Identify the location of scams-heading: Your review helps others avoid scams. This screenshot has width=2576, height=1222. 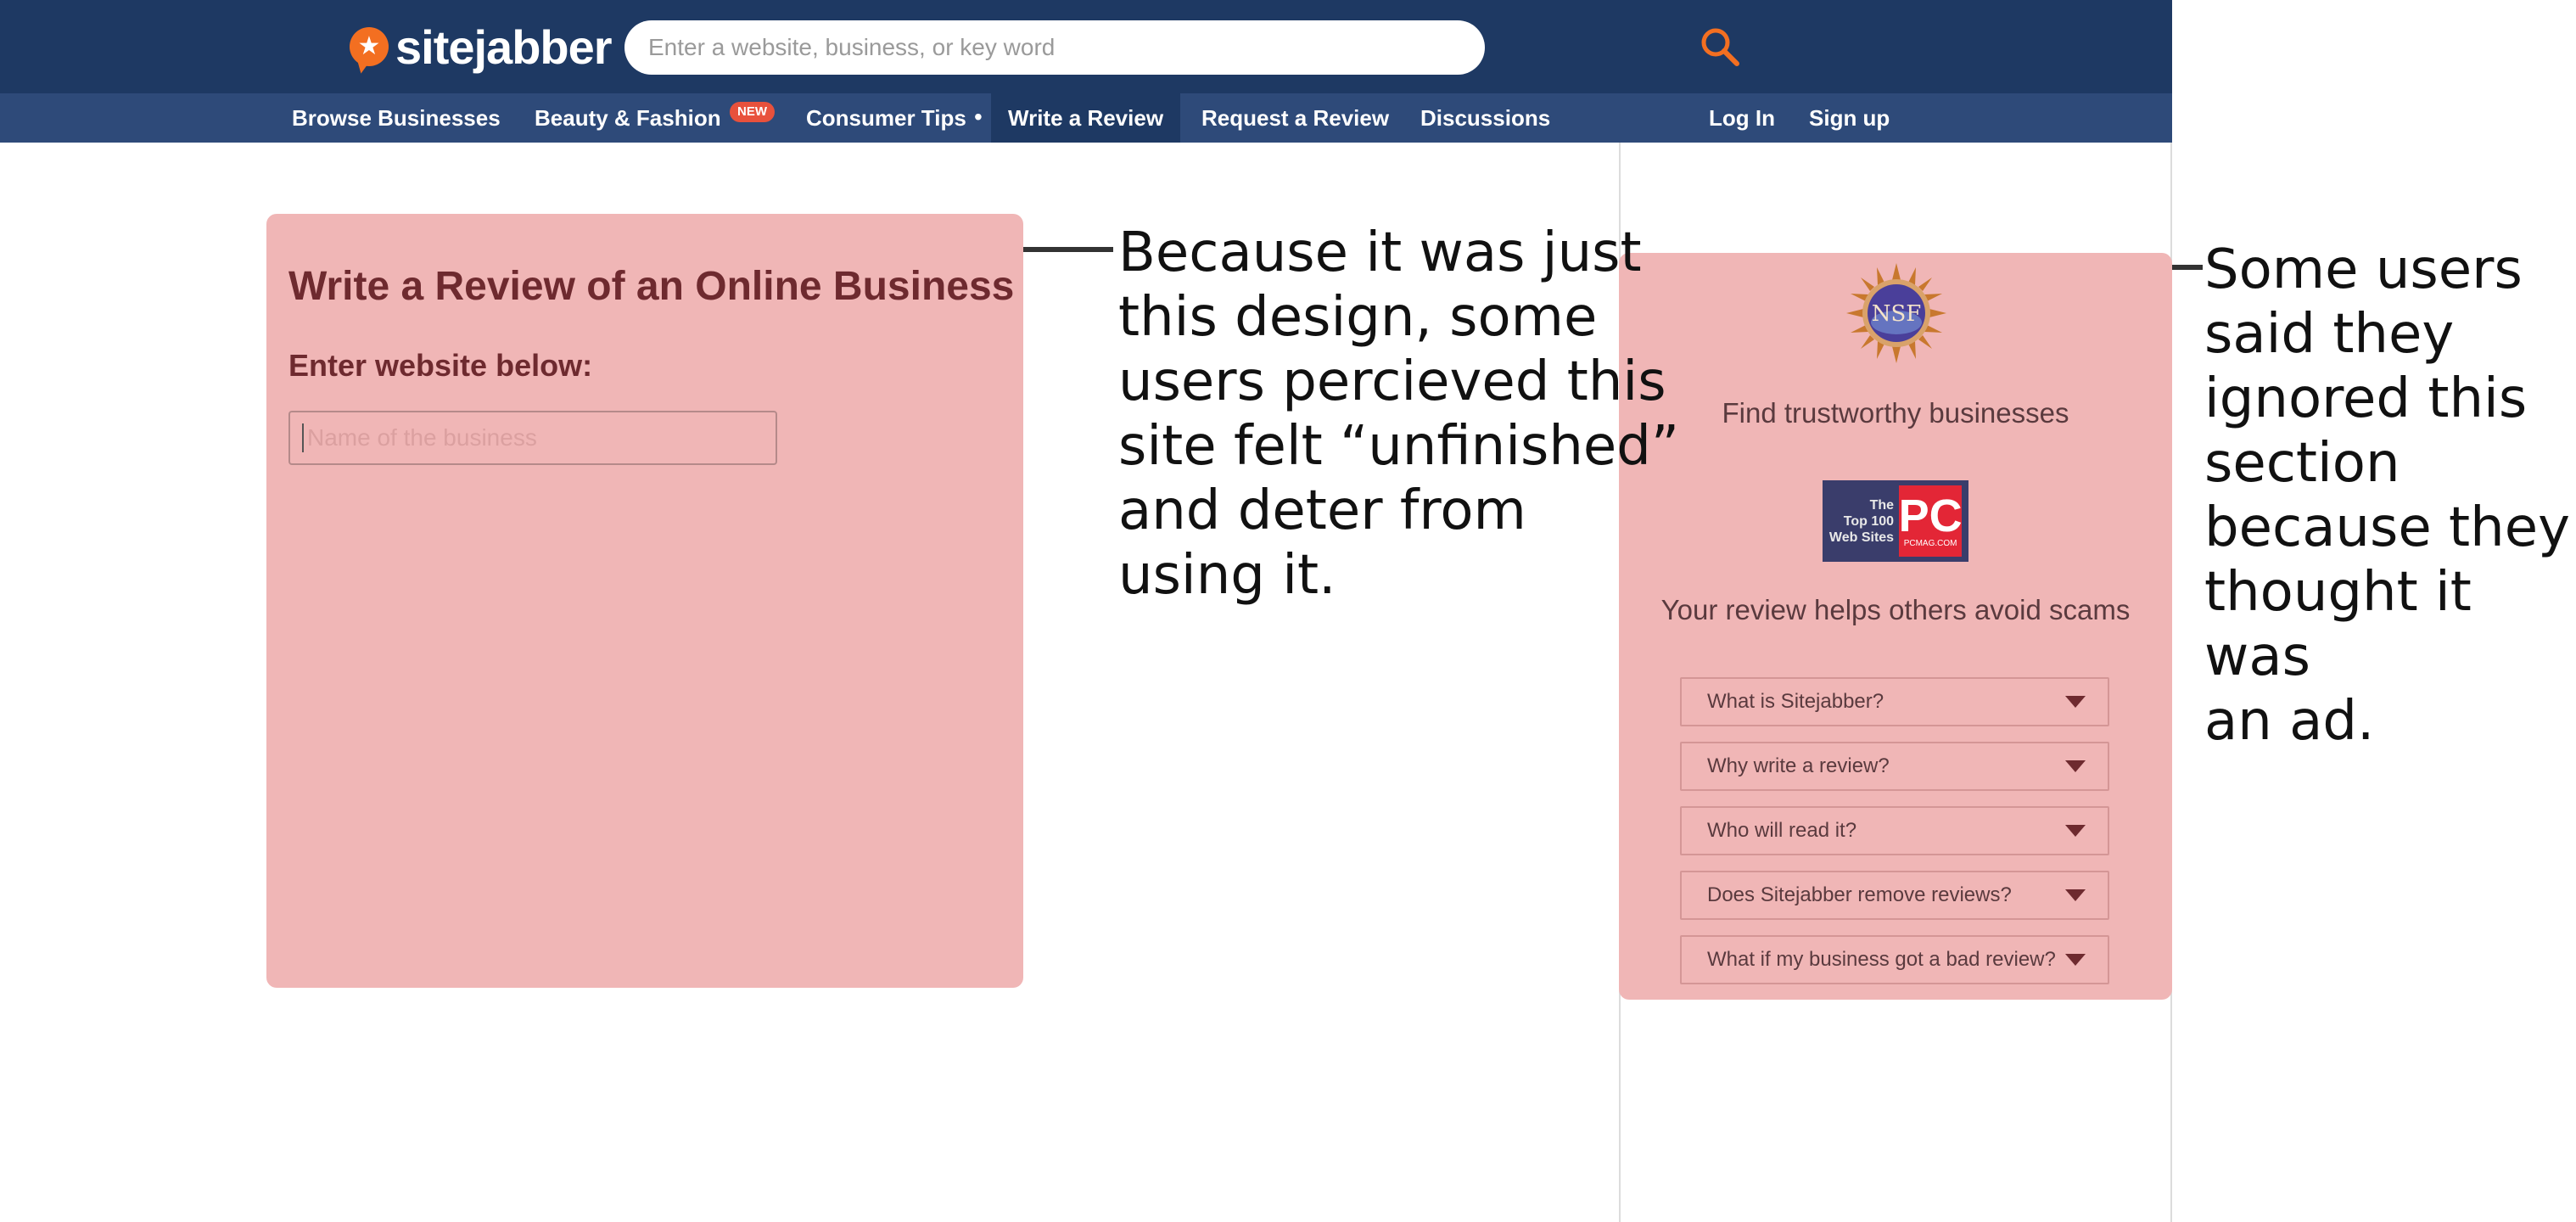
(1896, 609).